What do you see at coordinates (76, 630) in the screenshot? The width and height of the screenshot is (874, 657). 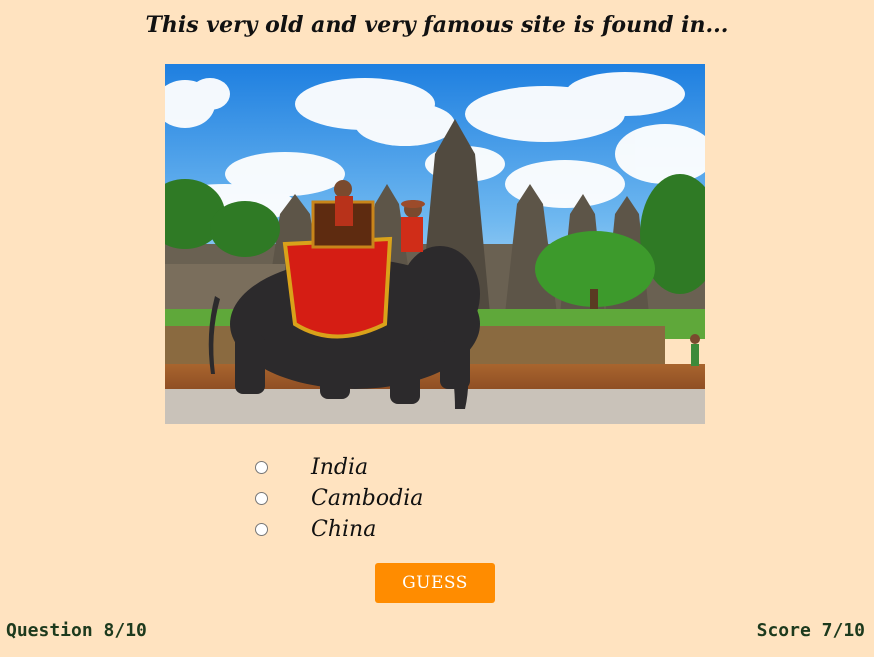 I see `question-progress: Question 8/10` at bounding box center [76, 630].